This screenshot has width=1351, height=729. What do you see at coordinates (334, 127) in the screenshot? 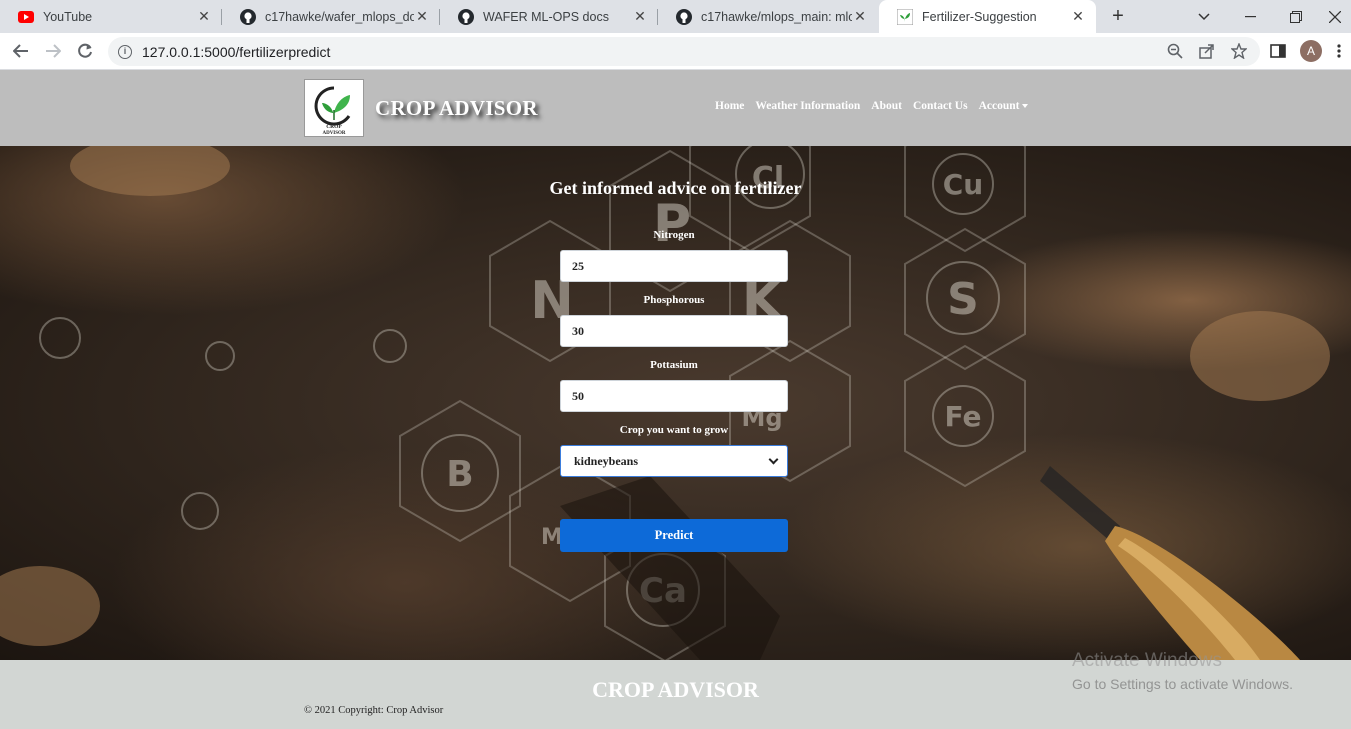
I see `svg-text: CROP` at bounding box center [334, 127].